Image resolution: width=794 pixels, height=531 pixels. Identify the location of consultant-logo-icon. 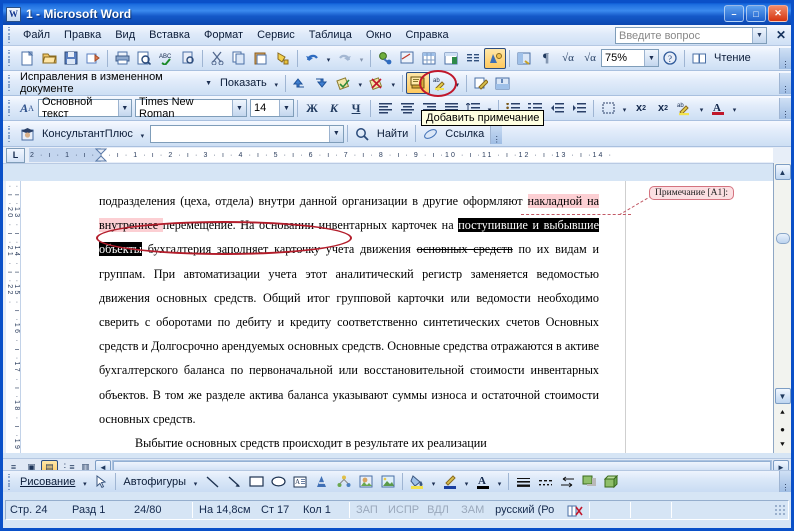
(27, 133).